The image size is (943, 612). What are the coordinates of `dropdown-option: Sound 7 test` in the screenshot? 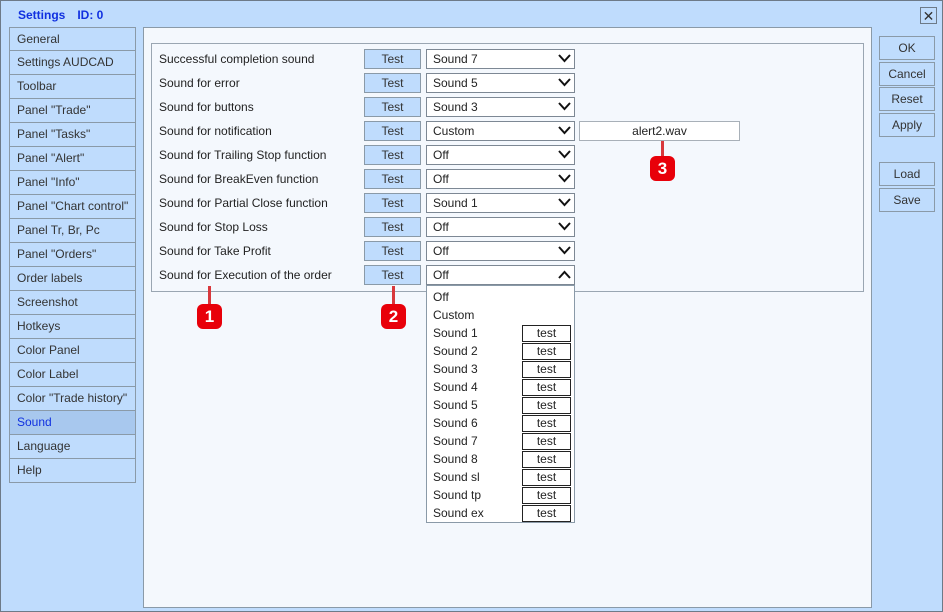 It's located at (503, 441).